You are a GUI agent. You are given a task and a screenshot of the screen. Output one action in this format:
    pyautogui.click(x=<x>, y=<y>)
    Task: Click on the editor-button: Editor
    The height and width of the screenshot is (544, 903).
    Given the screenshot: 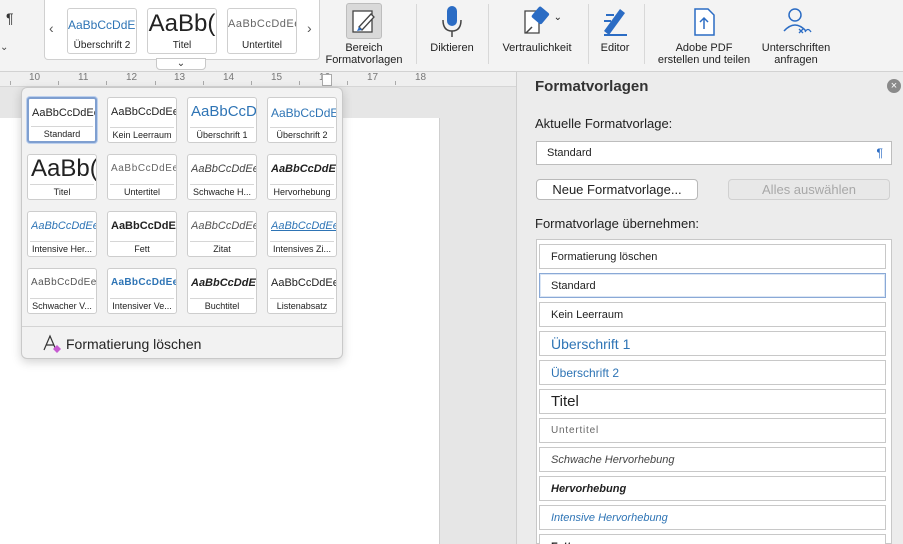 What is the action you would take?
    pyautogui.click(x=615, y=35)
    